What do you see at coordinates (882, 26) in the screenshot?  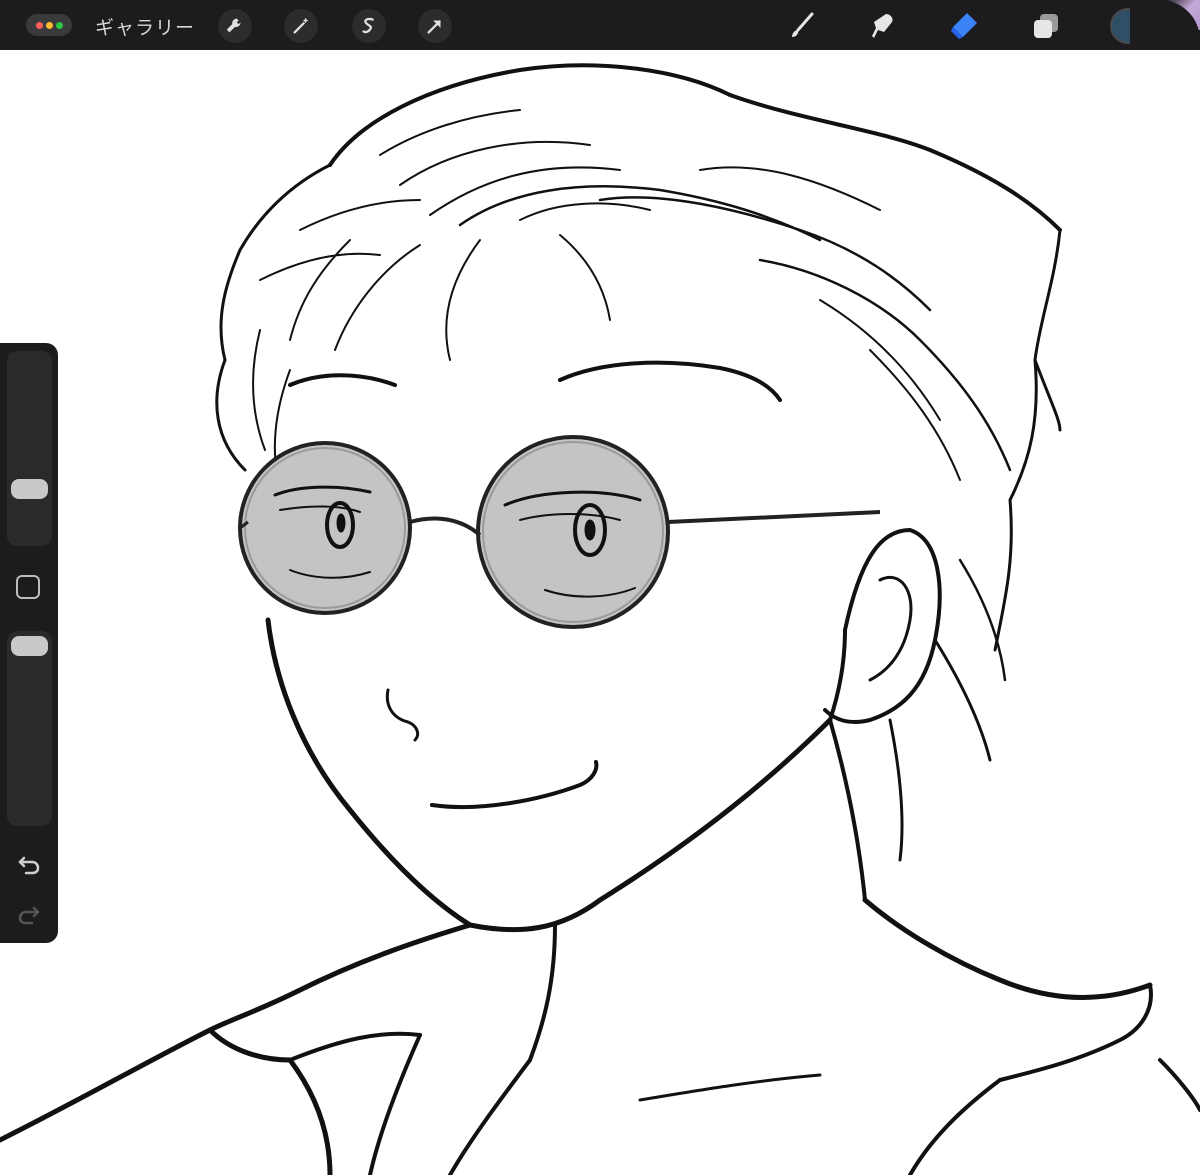 I see `smudge-icon` at bounding box center [882, 26].